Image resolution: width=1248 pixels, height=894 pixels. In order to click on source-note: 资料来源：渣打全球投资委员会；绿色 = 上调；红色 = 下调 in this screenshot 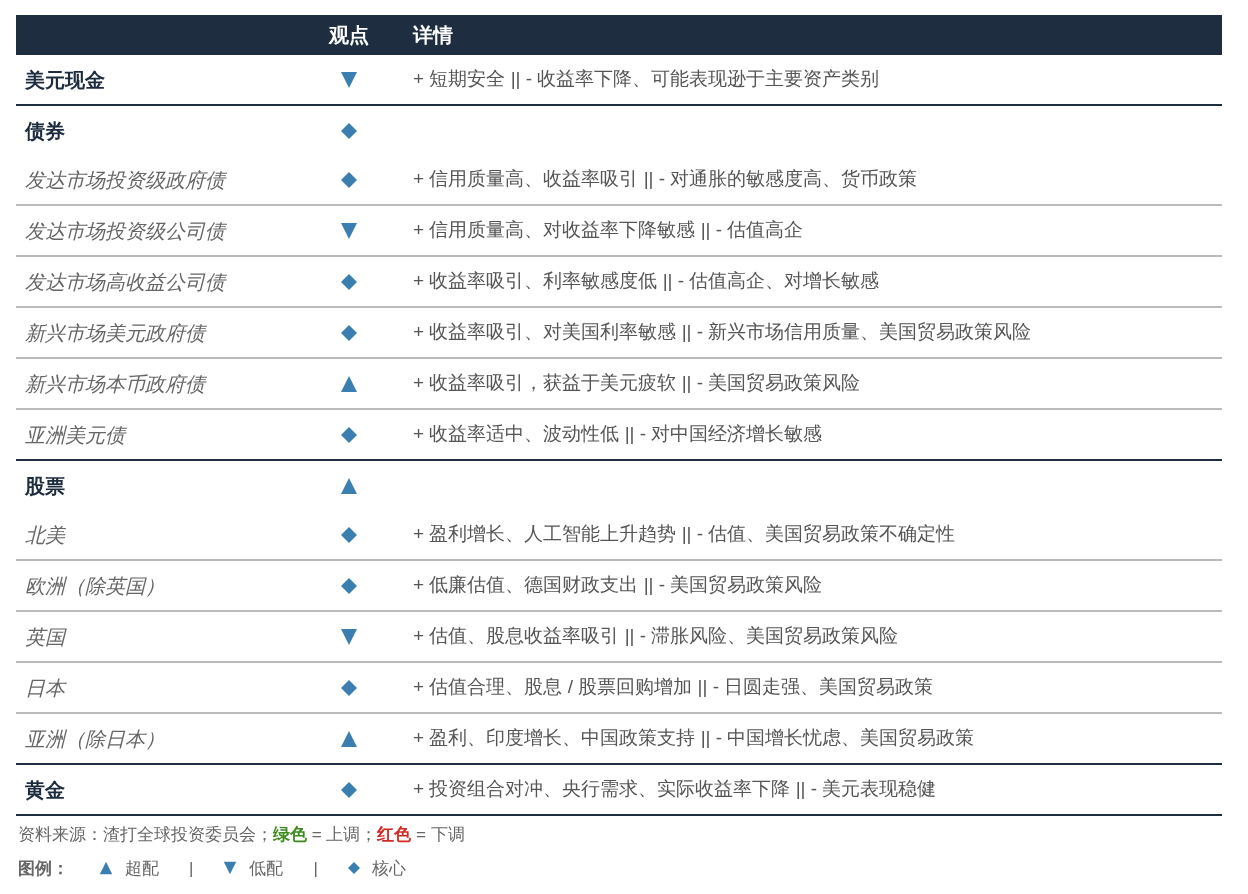, I will do `click(241, 835)`.